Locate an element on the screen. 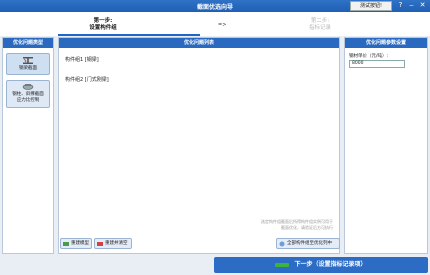  next-step-label: 下一步（设置指标记录项） is located at coordinates (330, 264).